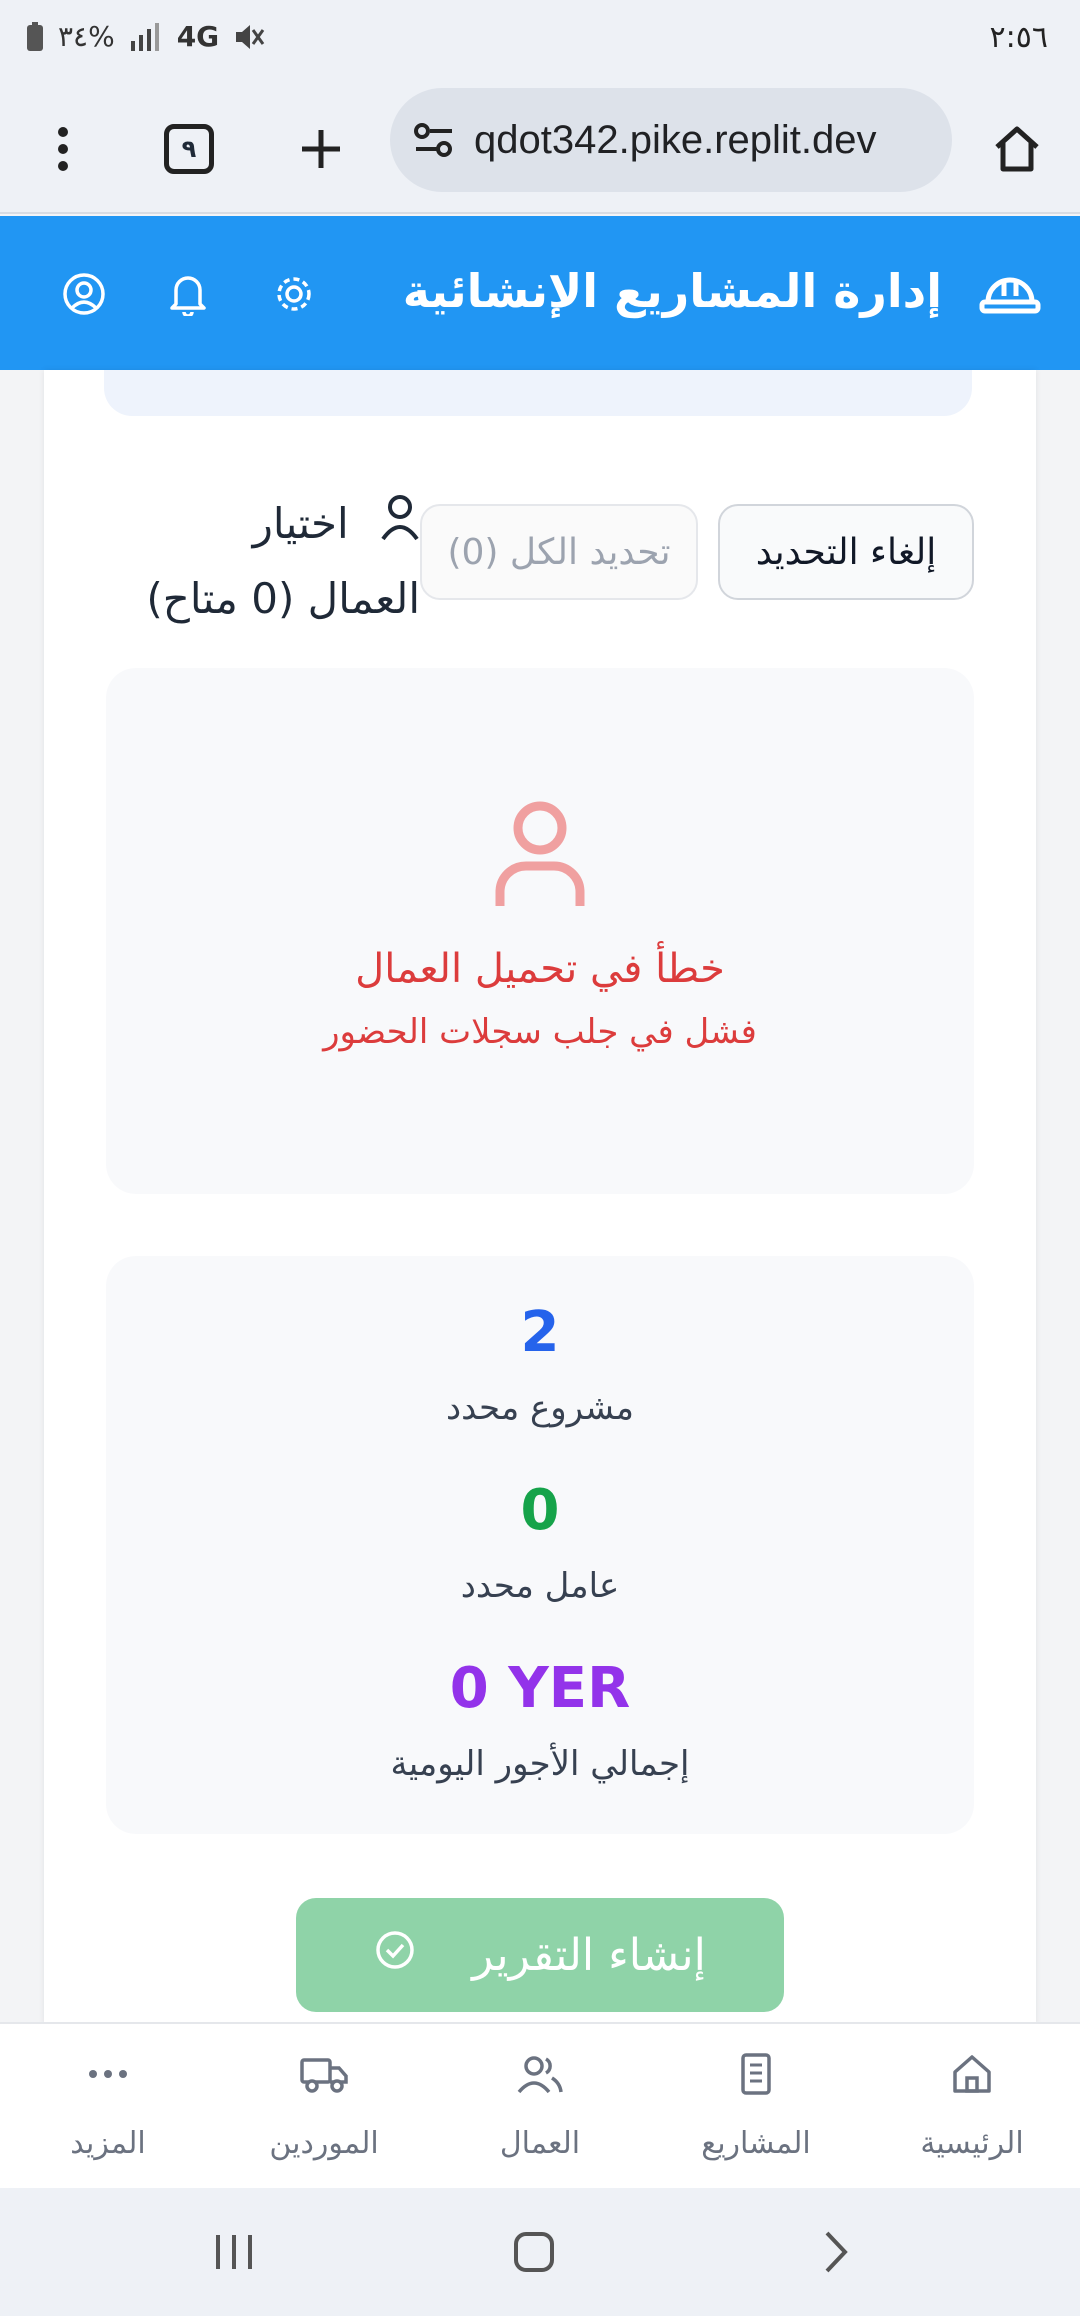 Image resolution: width=1080 pixels, height=2316 pixels. What do you see at coordinates (540, 1408) in the screenshot?
I see `projects-count-label: مشروع محدد` at bounding box center [540, 1408].